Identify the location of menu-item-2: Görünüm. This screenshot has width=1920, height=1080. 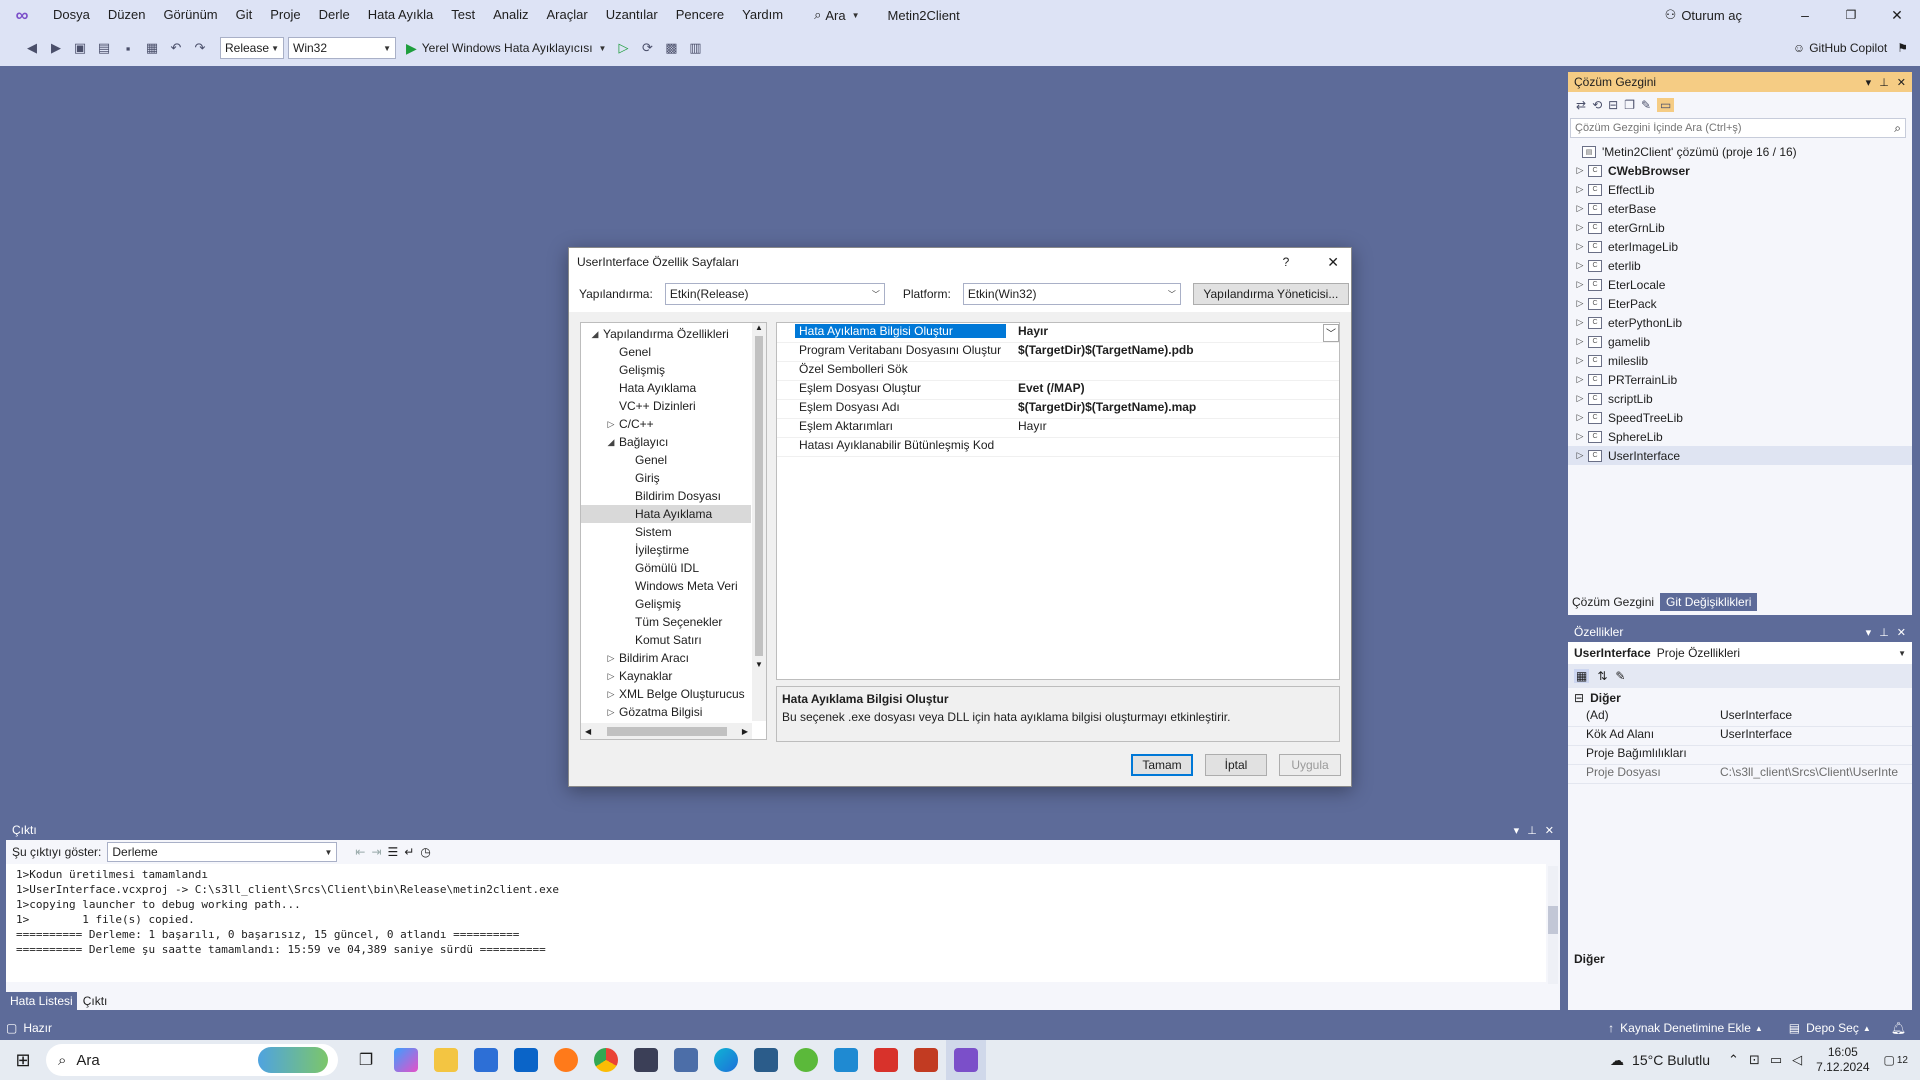
(190, 15).